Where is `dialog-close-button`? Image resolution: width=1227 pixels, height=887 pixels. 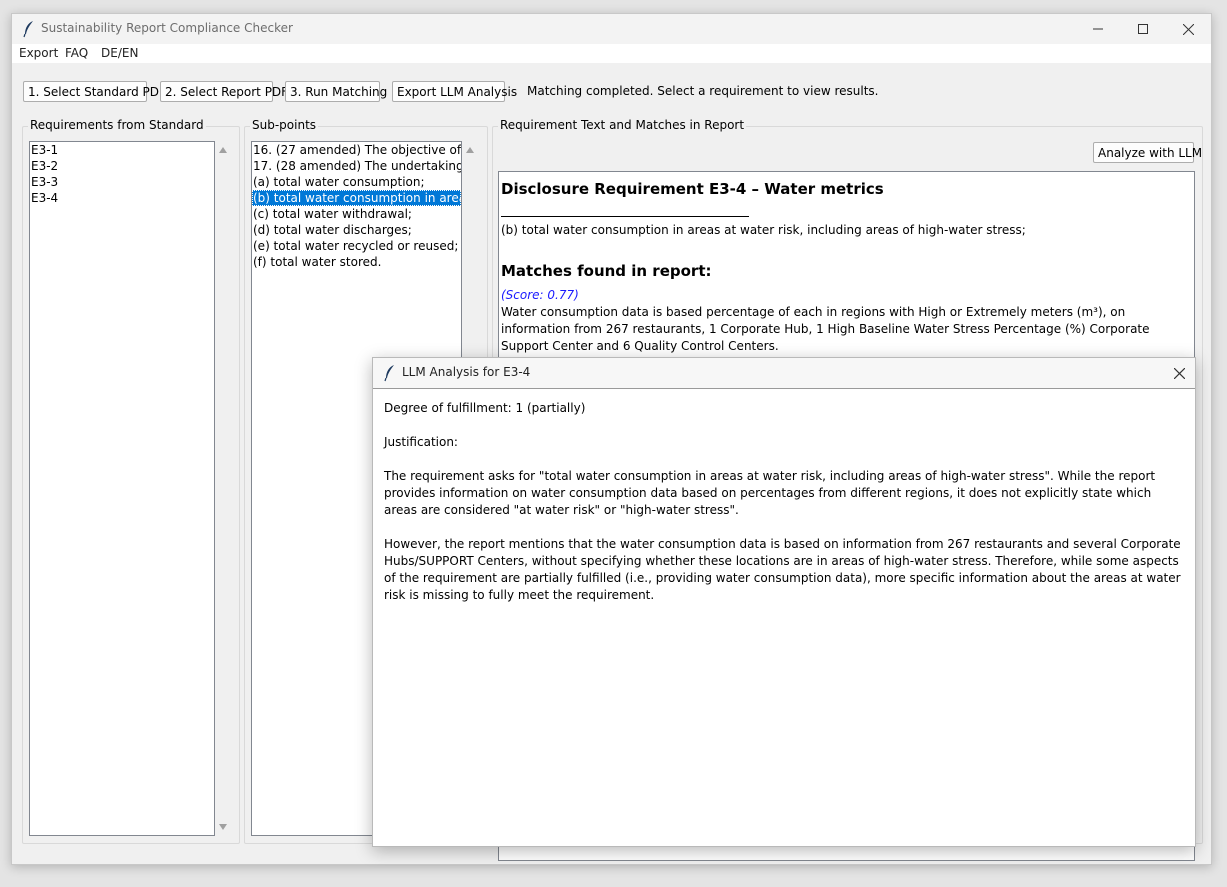 dialog-close-button is located at coordinates (1179, 373).